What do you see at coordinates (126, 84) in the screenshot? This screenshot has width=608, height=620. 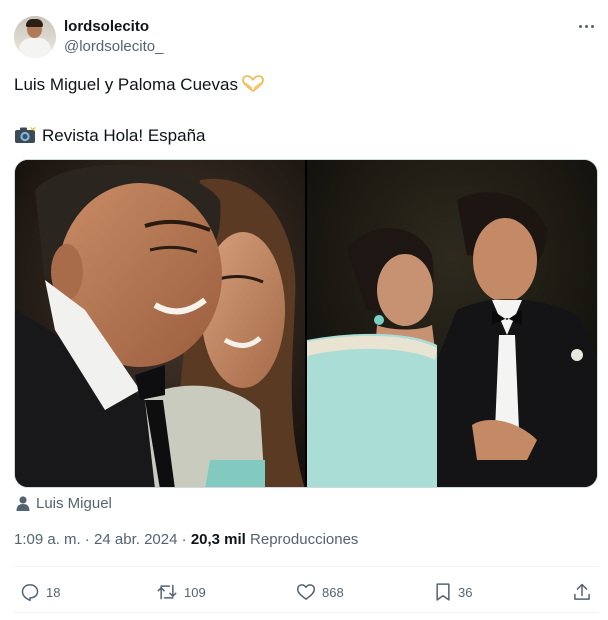 I see `tweet-line-1-text: Luis Miguel y Paloma Cuevas` at bounding box center [126, 84].